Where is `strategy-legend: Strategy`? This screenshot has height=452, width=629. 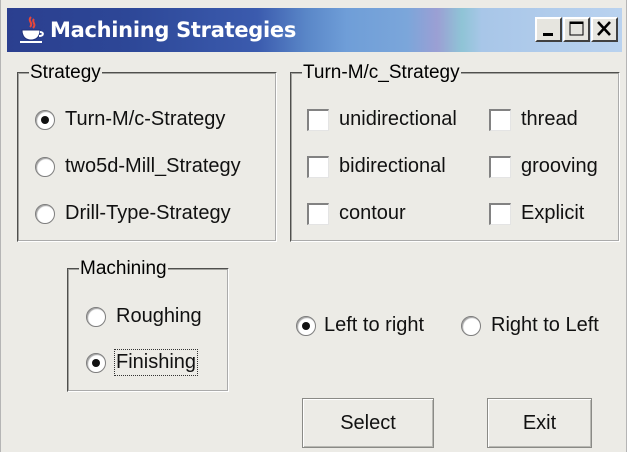 strategy-legend: Strategy is located at coordinates (65, 72).